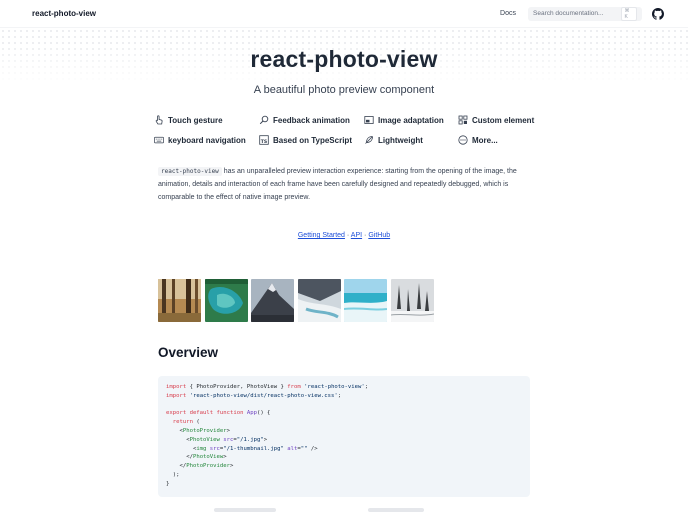 This screenshot has width=688, height=512. Describe the element at coordinates (64, 13) in the screenshot. I see `brand-link: react-photo-view` at that location.